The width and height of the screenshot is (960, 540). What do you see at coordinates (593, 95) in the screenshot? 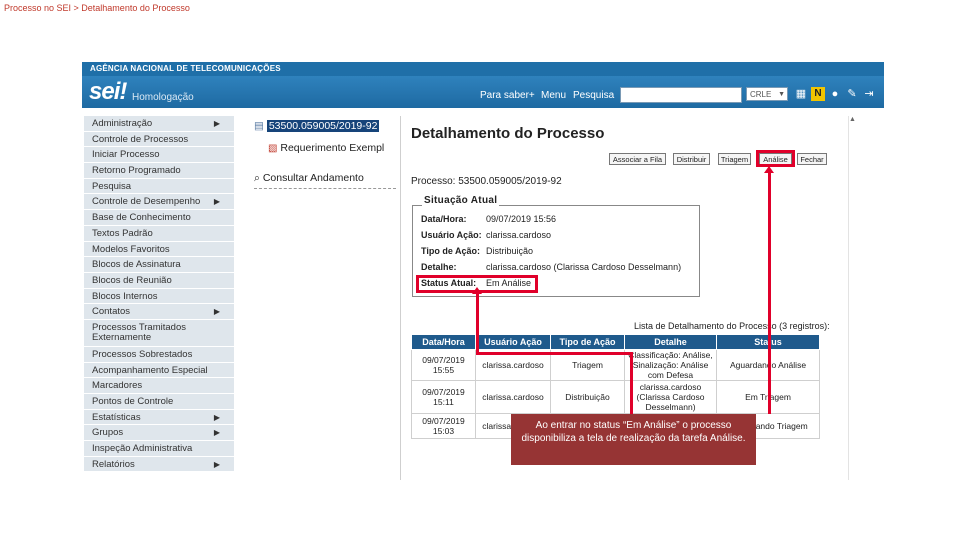
I see `link-pesquisa: Pesquisa` at bounding box center [593, 95].